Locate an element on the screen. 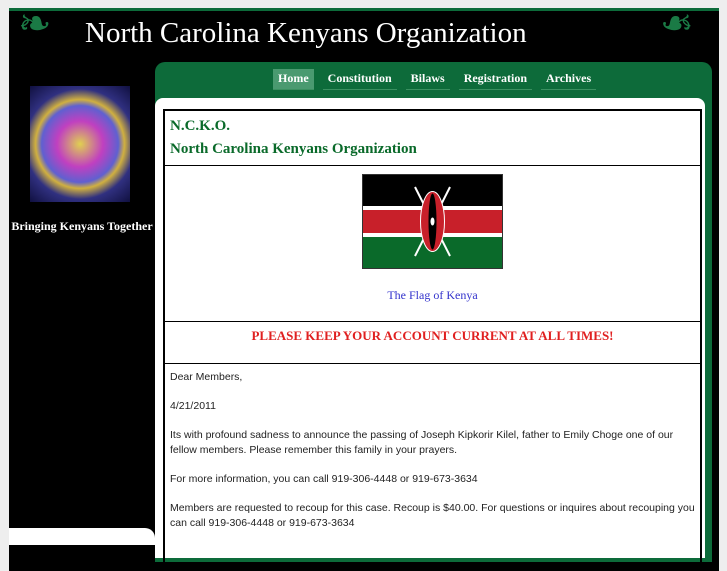 This screenshot has width=727, height=571. site-title: North Carolina Kenyans Organization is located at coordinates (306, 33).